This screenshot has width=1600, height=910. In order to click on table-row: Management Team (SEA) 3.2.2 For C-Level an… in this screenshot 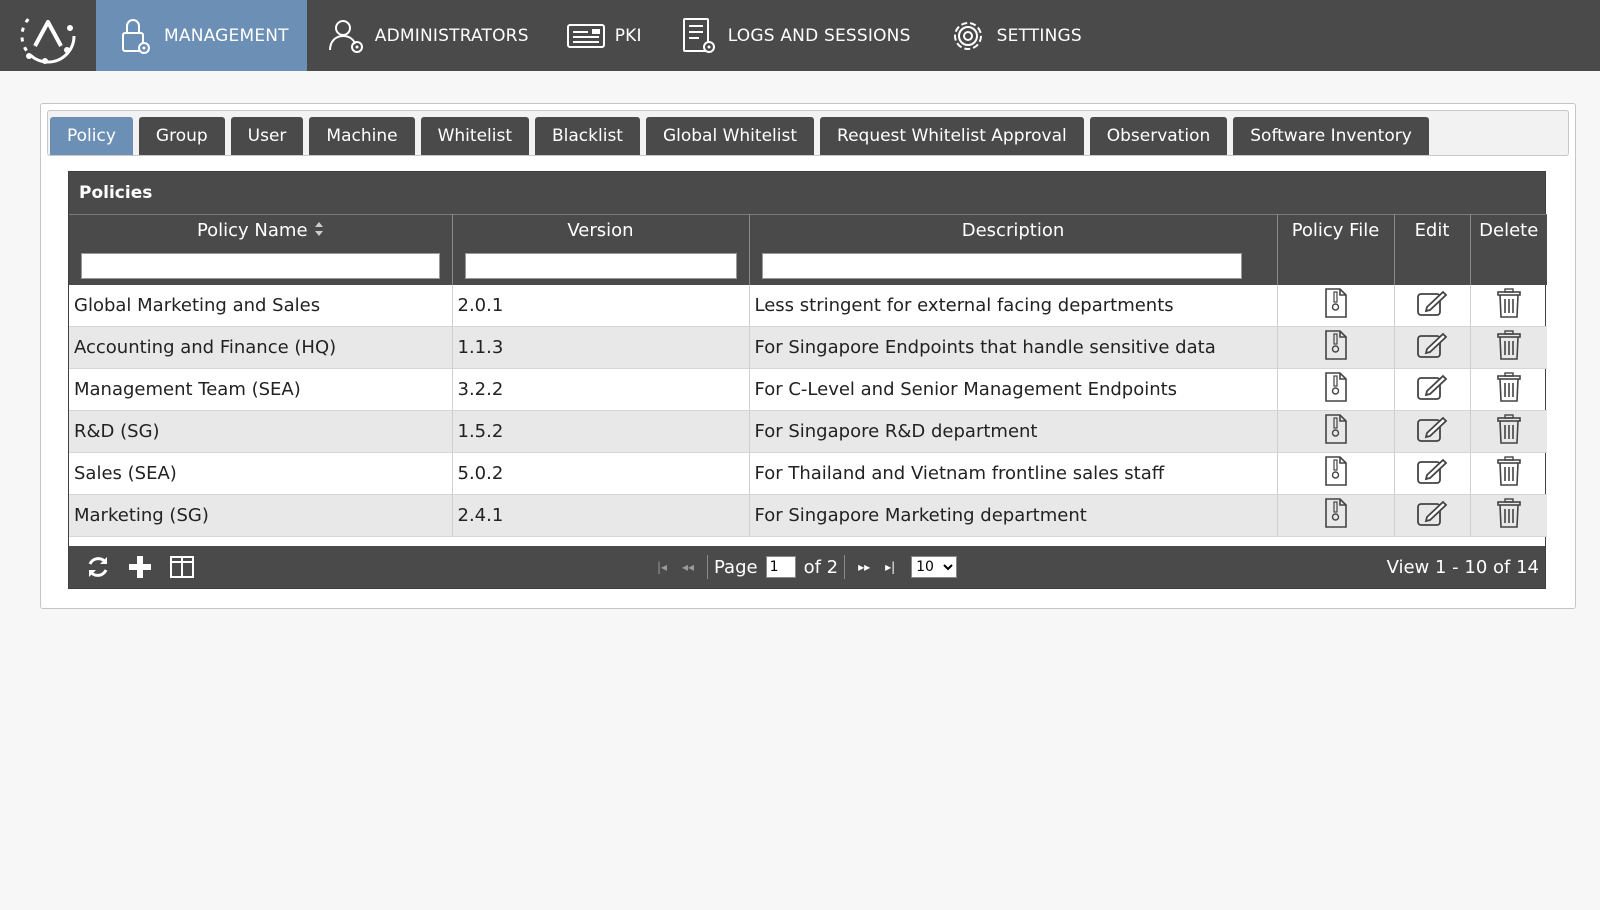, I will do `click(808, 389)`.